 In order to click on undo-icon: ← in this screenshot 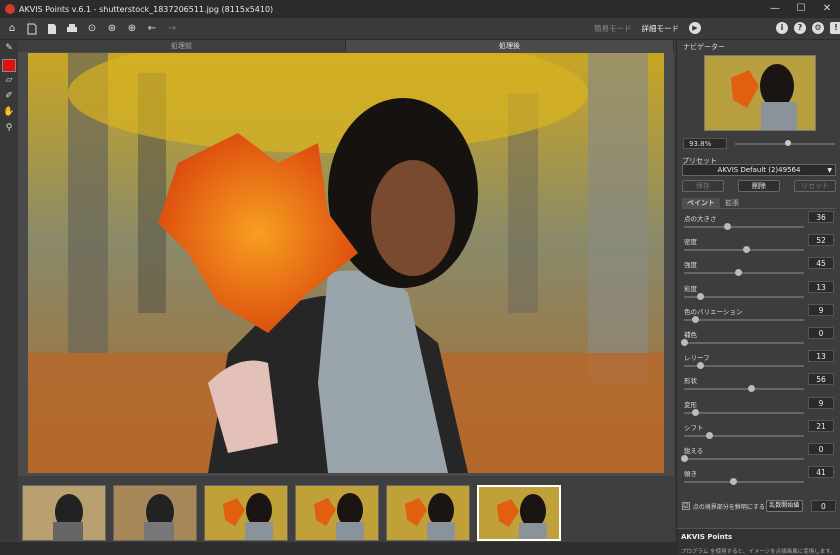, I will do `click(152, 29)`.